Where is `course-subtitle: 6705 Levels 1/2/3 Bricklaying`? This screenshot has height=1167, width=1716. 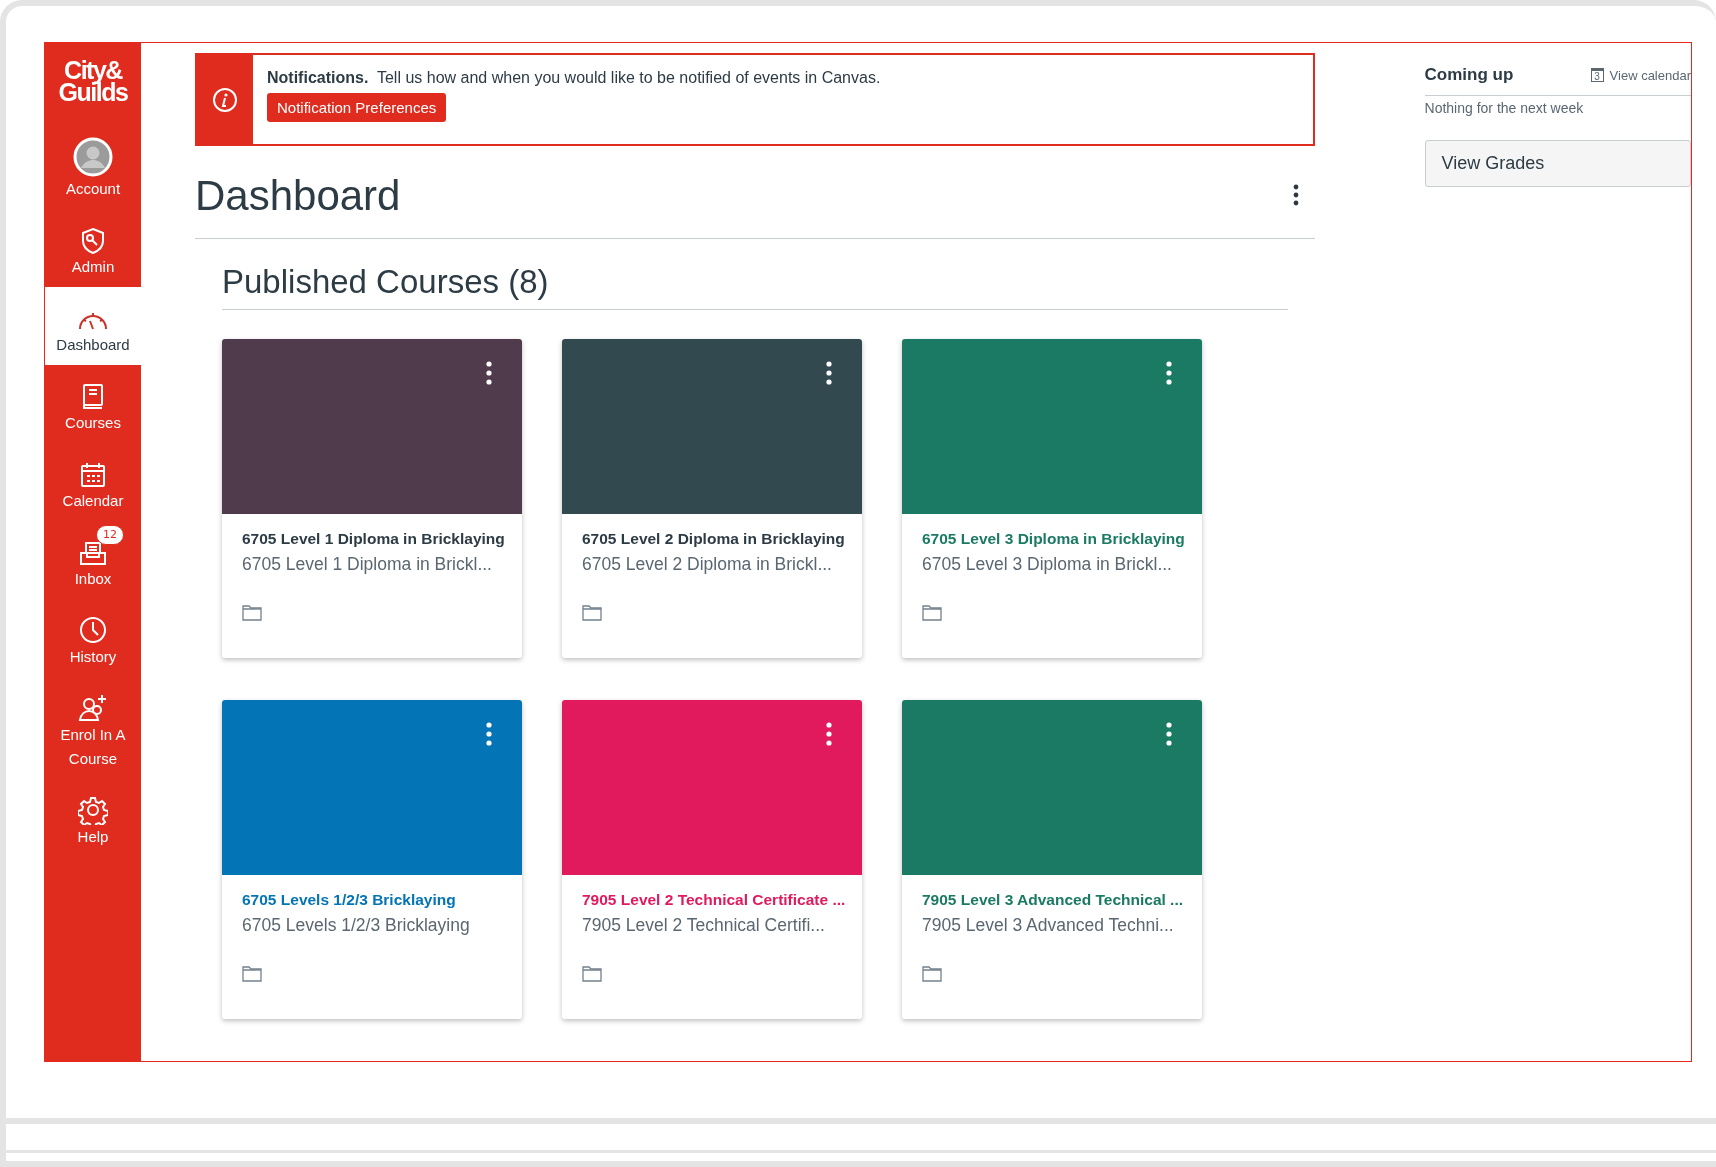 course-subtitle: 6705 Levels 1/2/3 Bricklaying is located at coordinates (356, 925).